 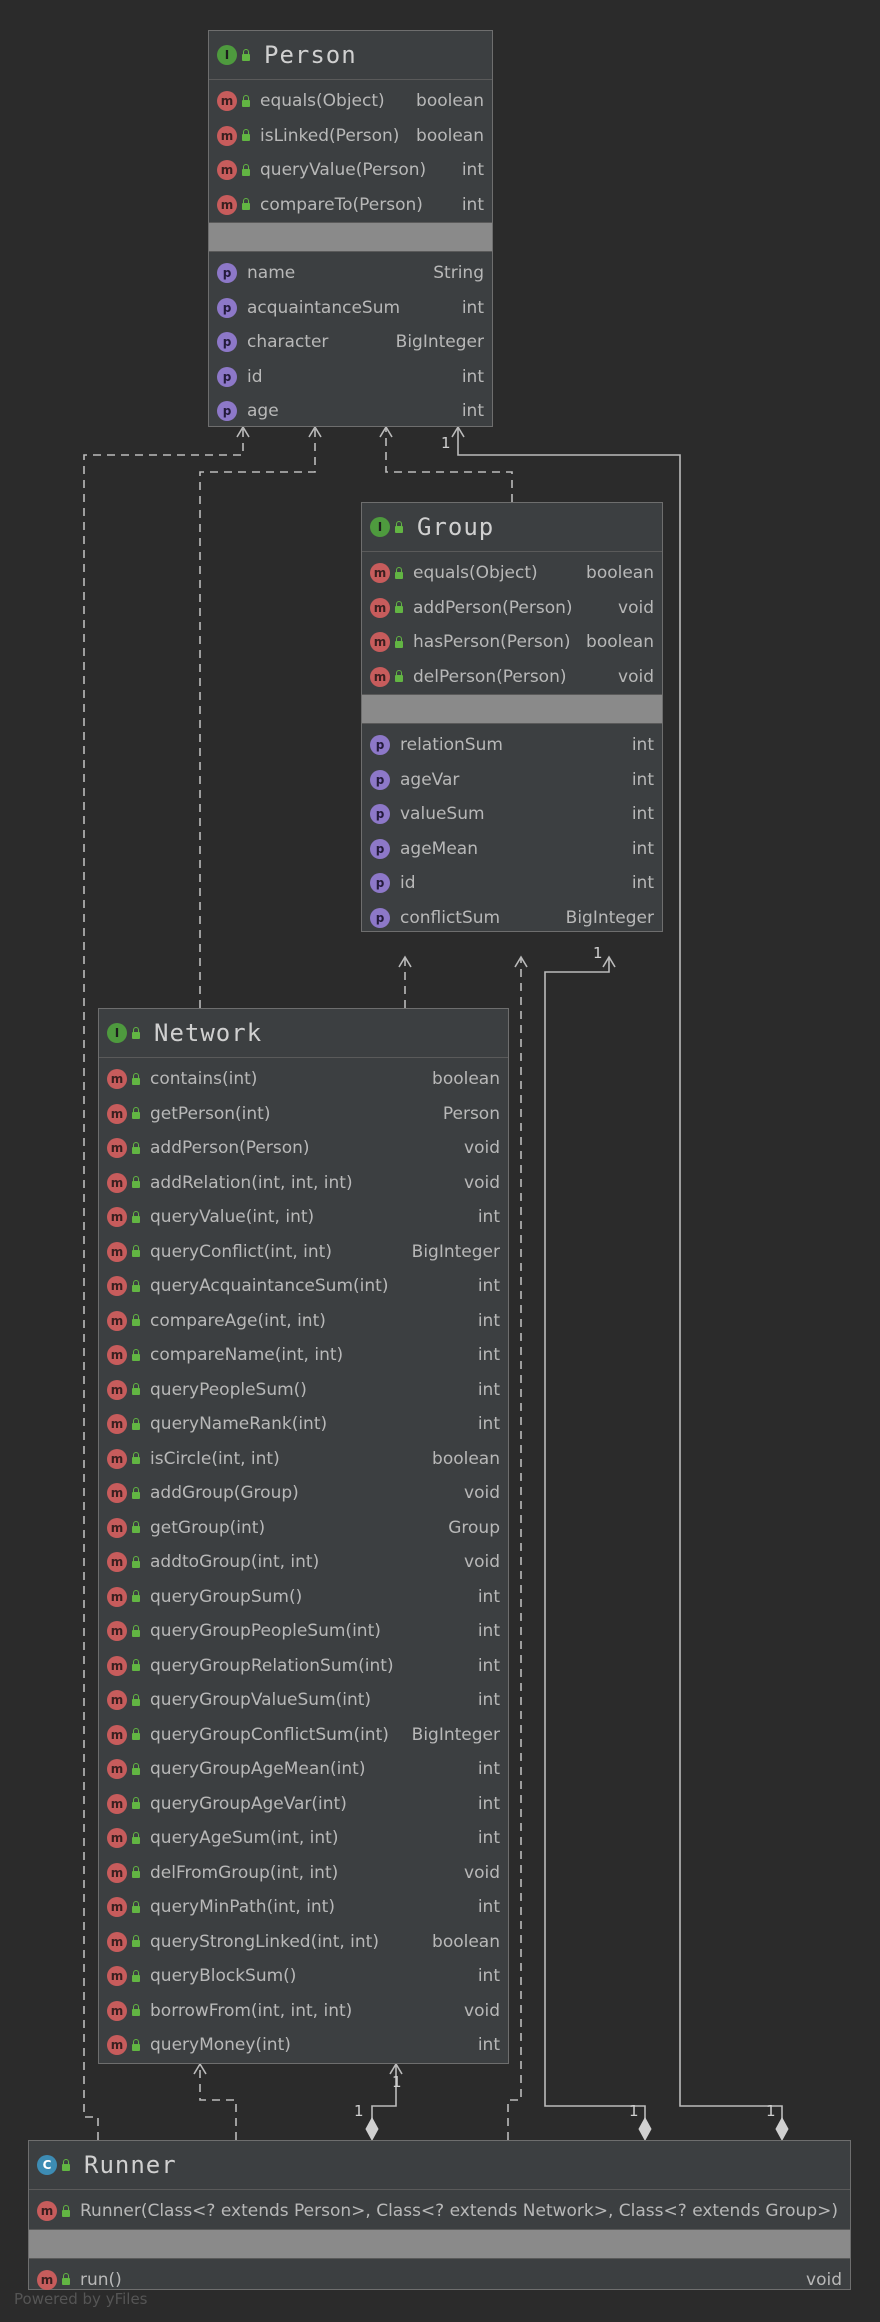 I want to click on property-row: p character BigInteger, so click(x=350, y=342).